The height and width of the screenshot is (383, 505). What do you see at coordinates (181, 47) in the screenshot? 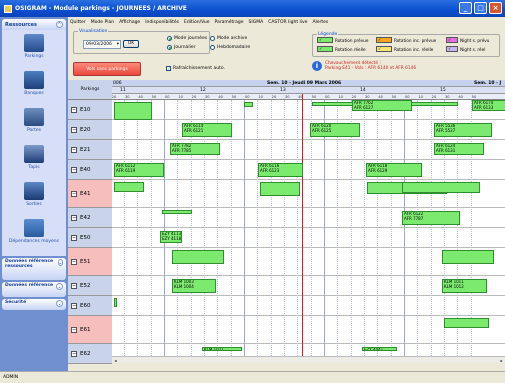
I see `radio-journalier: Journalier` at bounding box center [181, 47].